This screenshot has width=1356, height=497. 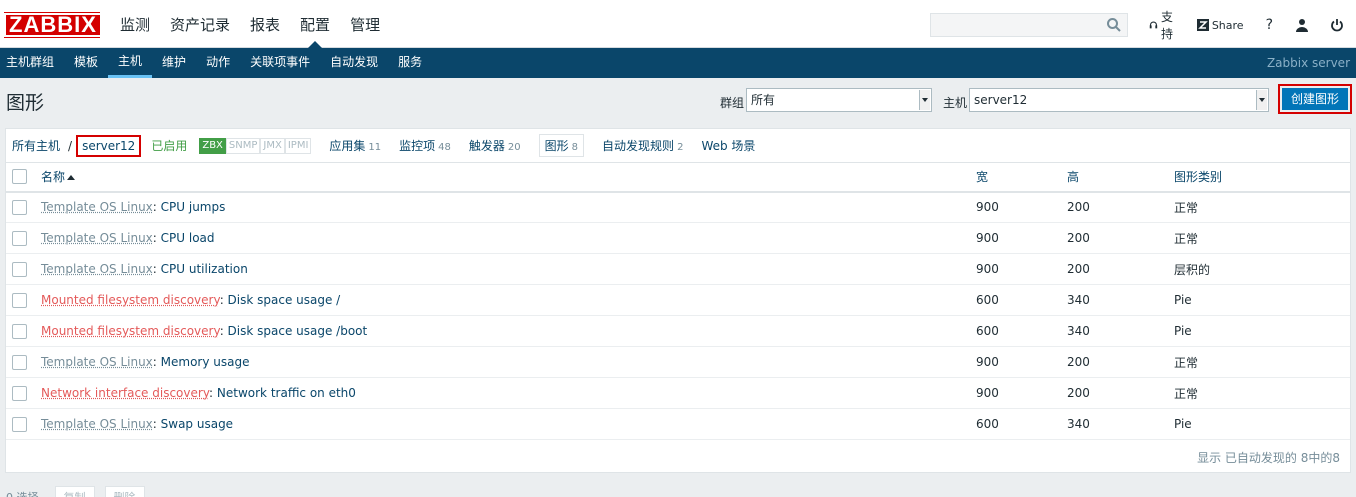 What do you see at coordinates (174, 63) in the screenshot?
I see `sub-menu-item: 维护` at bounding box center [174, 63].